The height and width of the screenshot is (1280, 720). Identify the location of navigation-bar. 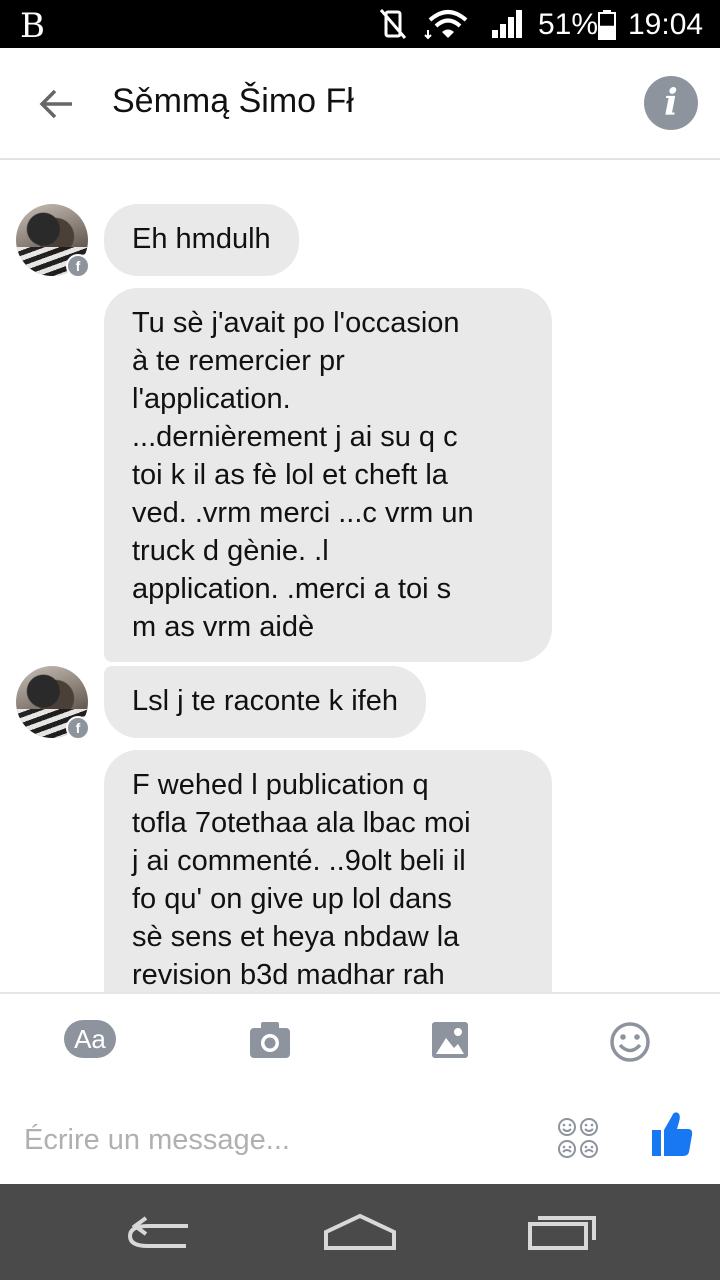
(360, 1232).